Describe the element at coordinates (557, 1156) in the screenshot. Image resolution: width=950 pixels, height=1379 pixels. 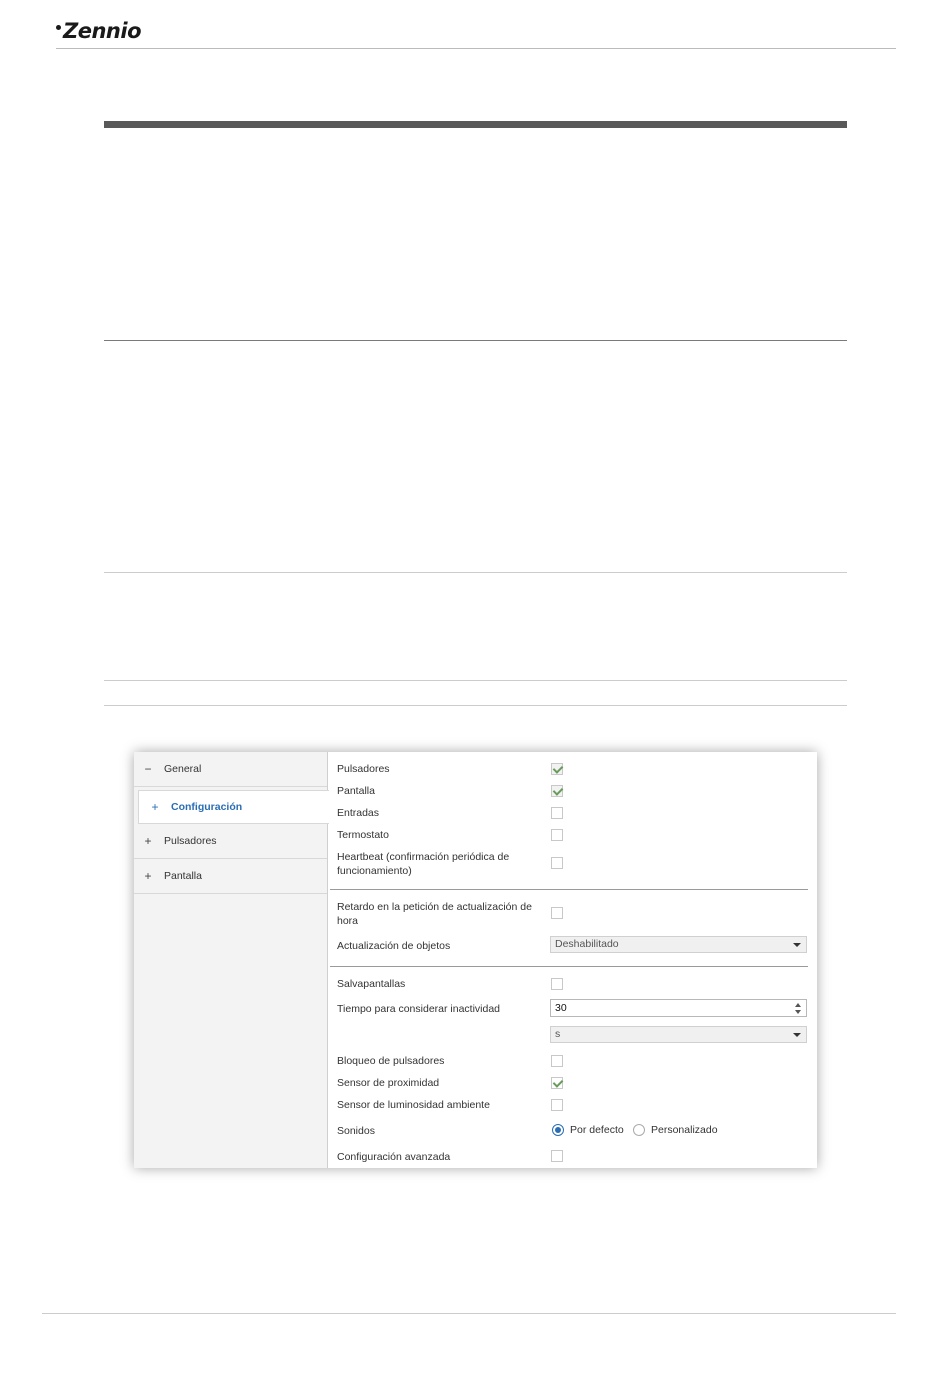
I see `checkbox-avanzada` at that location.